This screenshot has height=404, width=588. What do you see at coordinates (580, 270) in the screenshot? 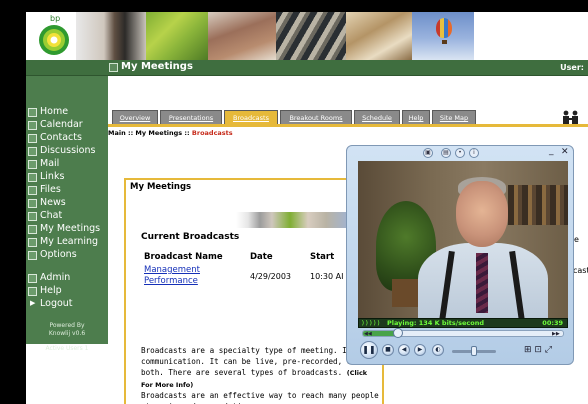
I see `clipped-text: cast` at bounding box center [580, 270].